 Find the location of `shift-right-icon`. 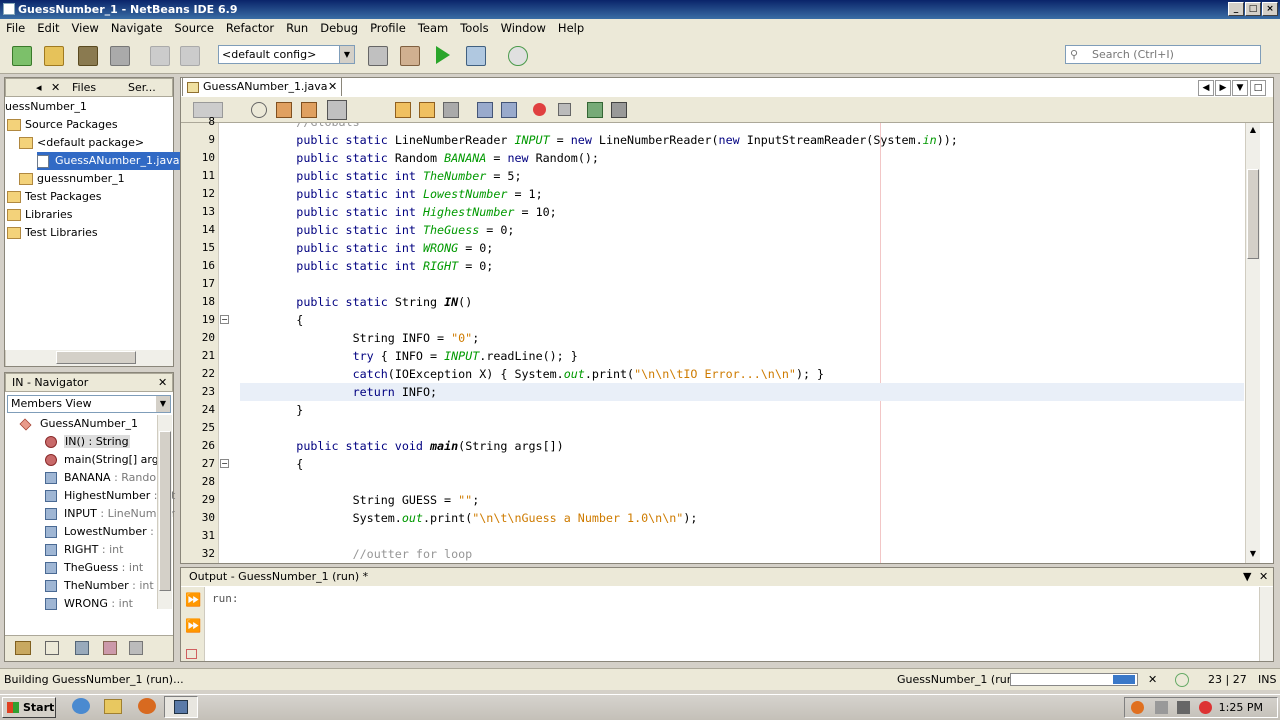

shift-right-icon is located at coordinates (509, 110).